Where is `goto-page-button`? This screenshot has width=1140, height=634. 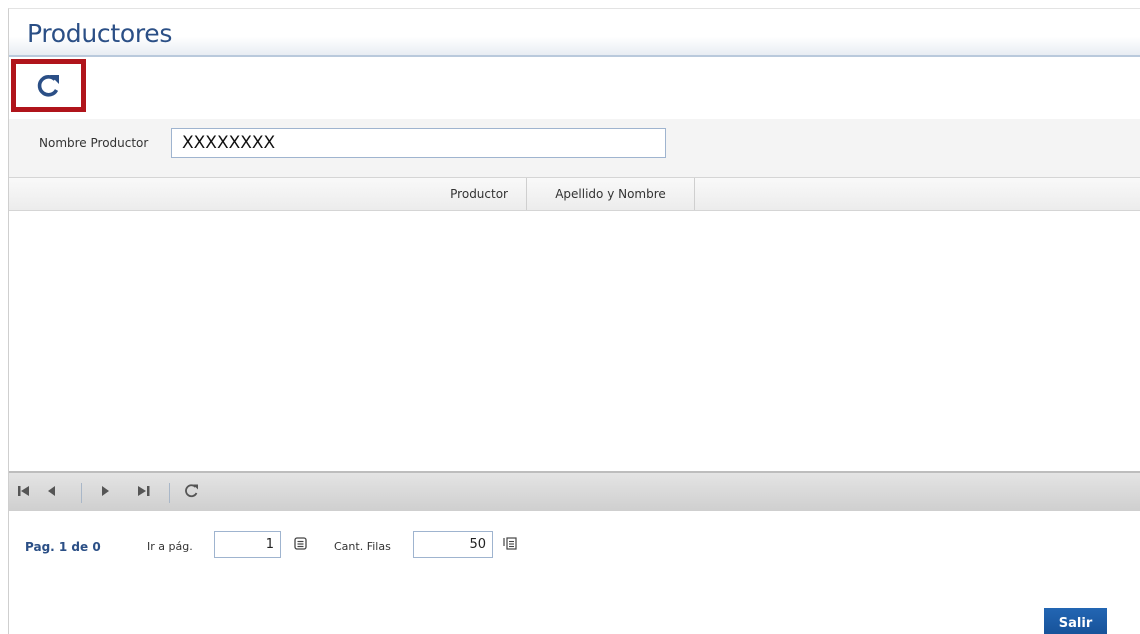
goto-page-button is located at coordinates (300, 545).